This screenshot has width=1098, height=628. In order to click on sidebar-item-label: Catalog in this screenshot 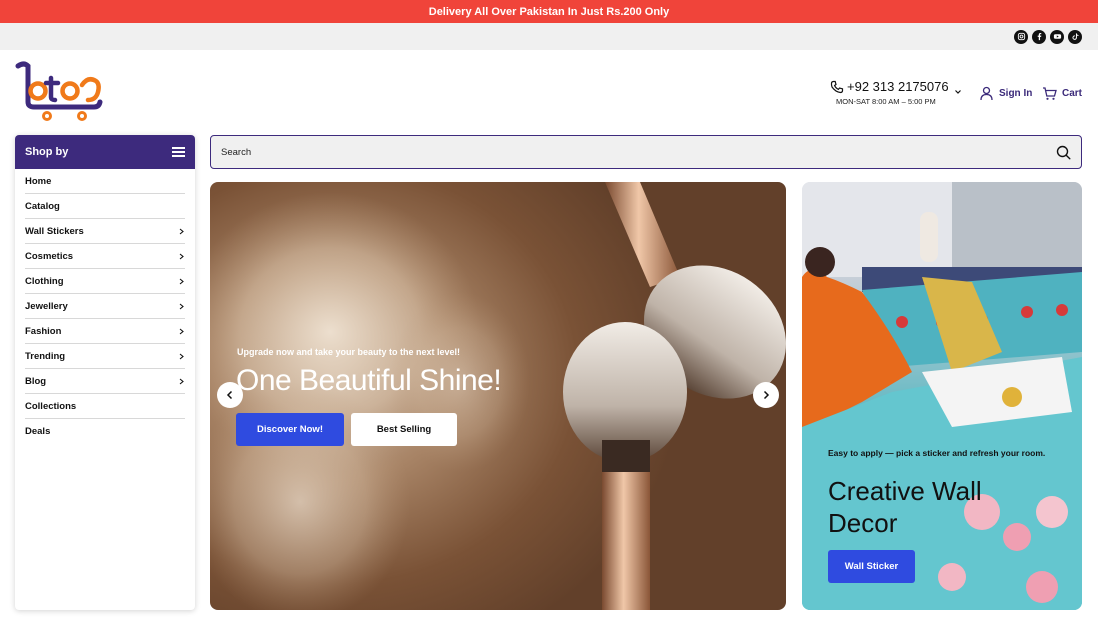, I will do `click(42, 206)`.